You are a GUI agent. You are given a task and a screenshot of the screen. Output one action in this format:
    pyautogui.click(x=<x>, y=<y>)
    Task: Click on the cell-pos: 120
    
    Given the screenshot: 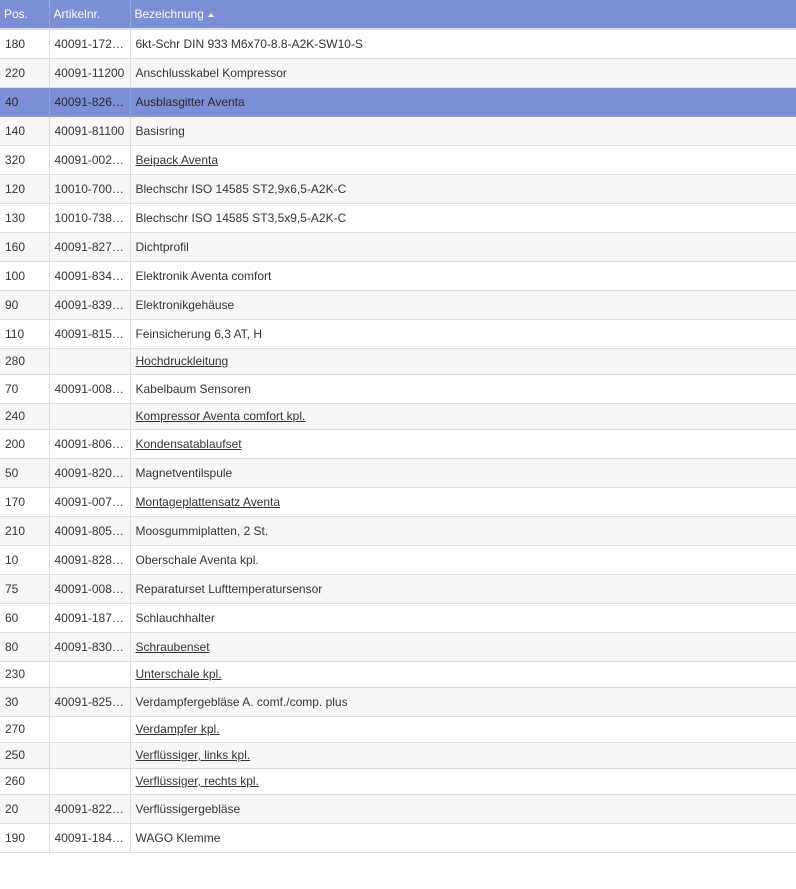 What is the action you would take?
    pyautogui.click(x=25, y=189)
    